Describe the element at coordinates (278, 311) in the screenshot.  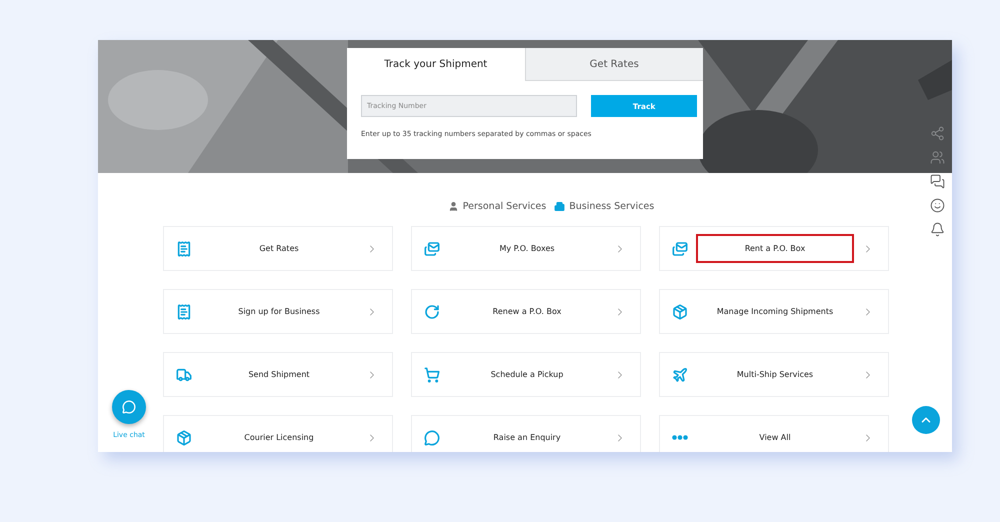
I see `service-card: Sign up for Business` at that location.